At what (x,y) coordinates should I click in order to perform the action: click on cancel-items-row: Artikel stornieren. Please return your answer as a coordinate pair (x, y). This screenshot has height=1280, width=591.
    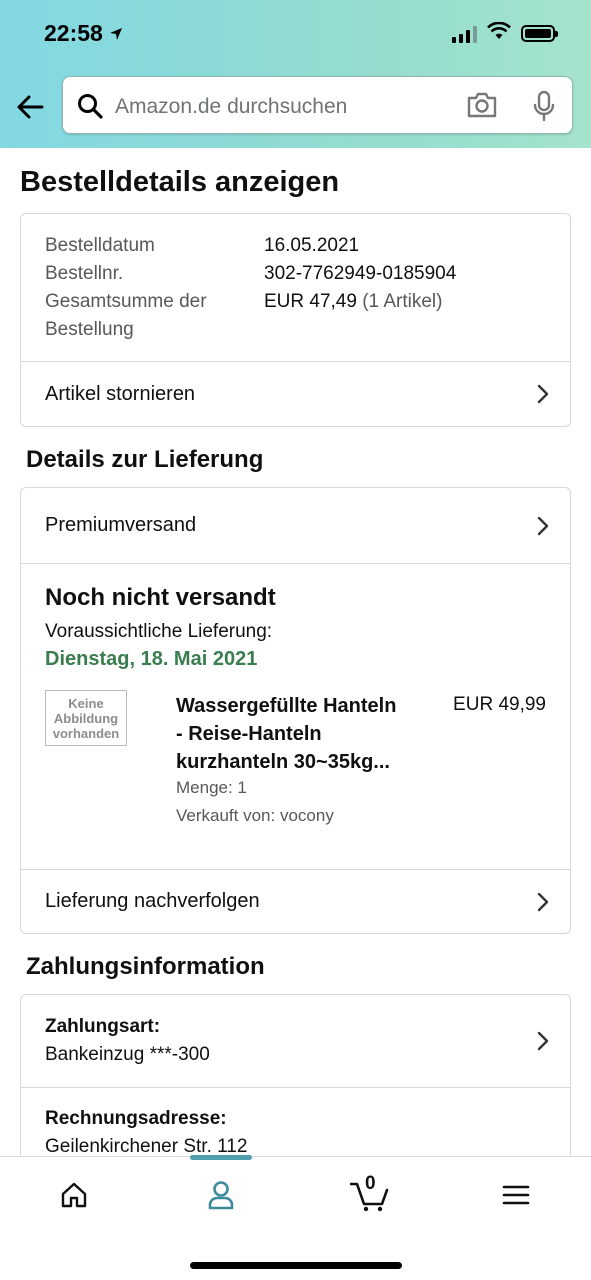
    Looking at the image, I should click on (295, 394).